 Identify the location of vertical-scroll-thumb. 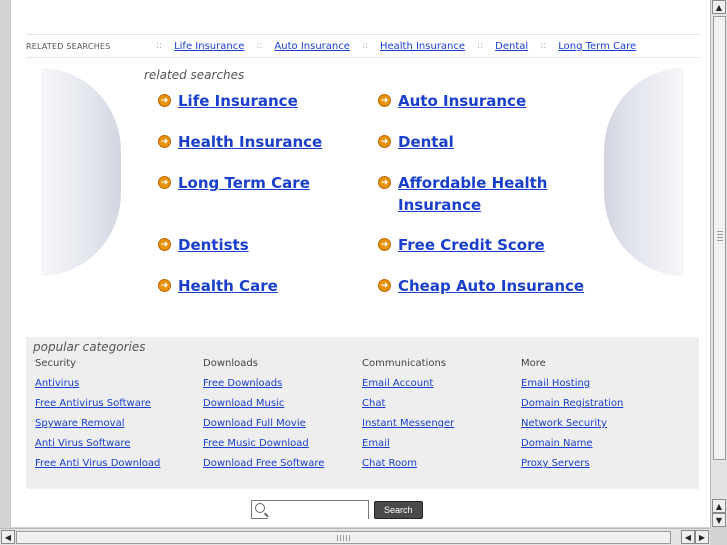
(719, 238).